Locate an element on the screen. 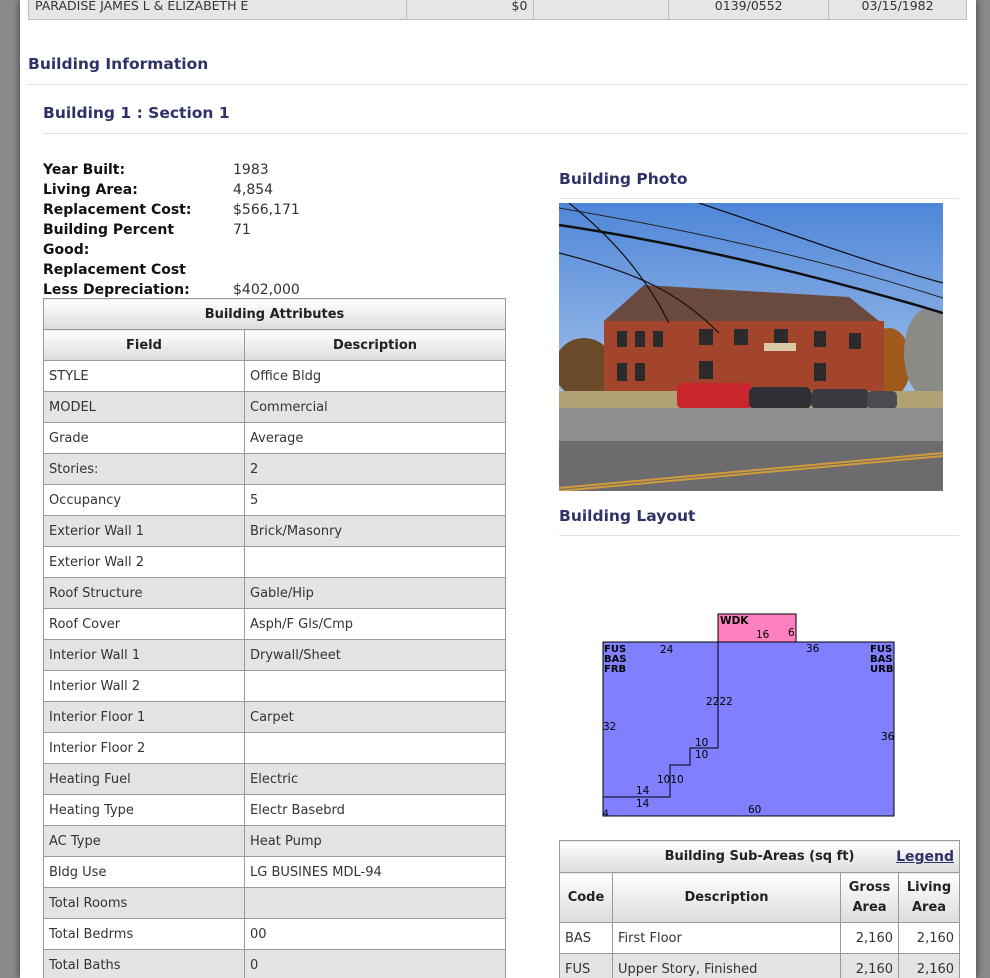 The width and height of the screenshot is (990, 978). summary-row: Good: is located at coordinates (183, 250).